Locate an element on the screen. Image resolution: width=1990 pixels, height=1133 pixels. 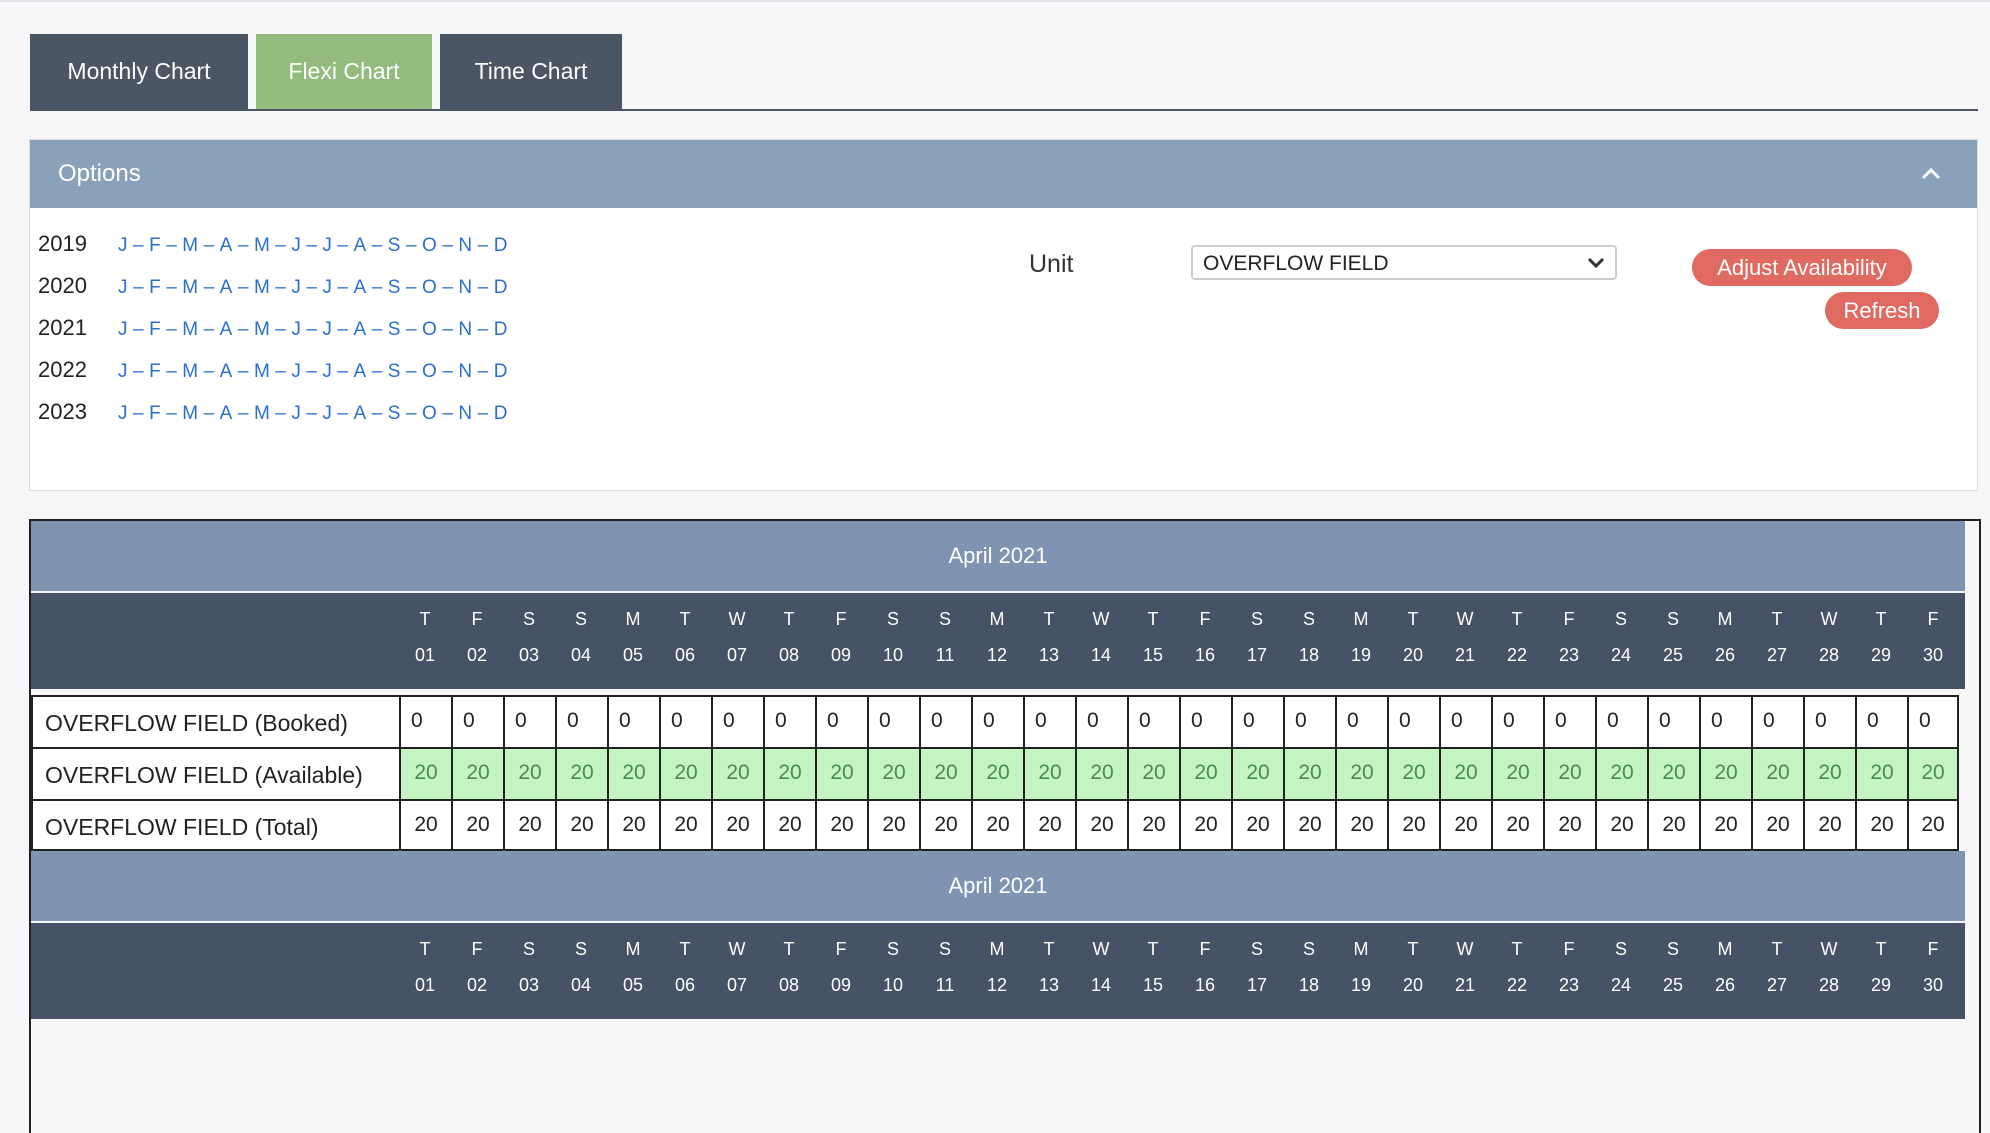
tab-flexi-chart: Flexi Chart is located at coordinates (344, 71).